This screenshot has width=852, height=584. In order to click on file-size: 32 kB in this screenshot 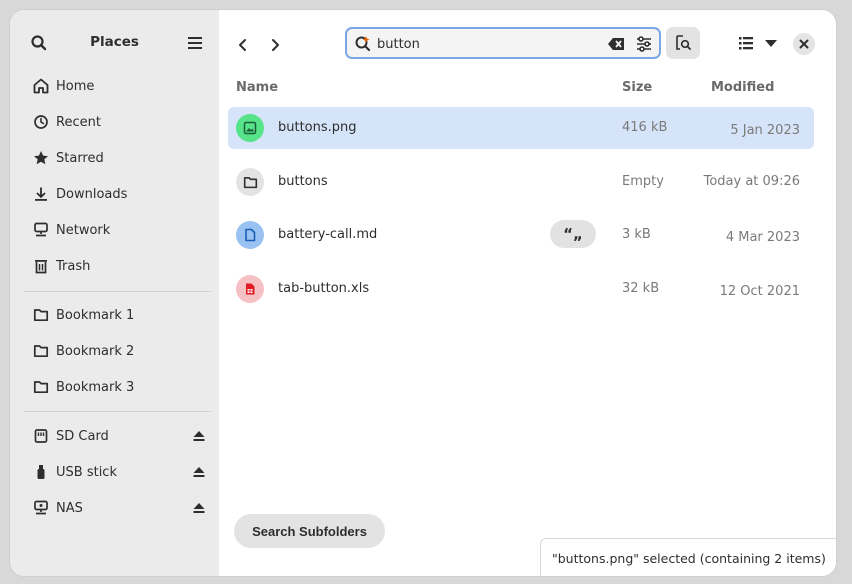, I will do `click(641, 288)`.